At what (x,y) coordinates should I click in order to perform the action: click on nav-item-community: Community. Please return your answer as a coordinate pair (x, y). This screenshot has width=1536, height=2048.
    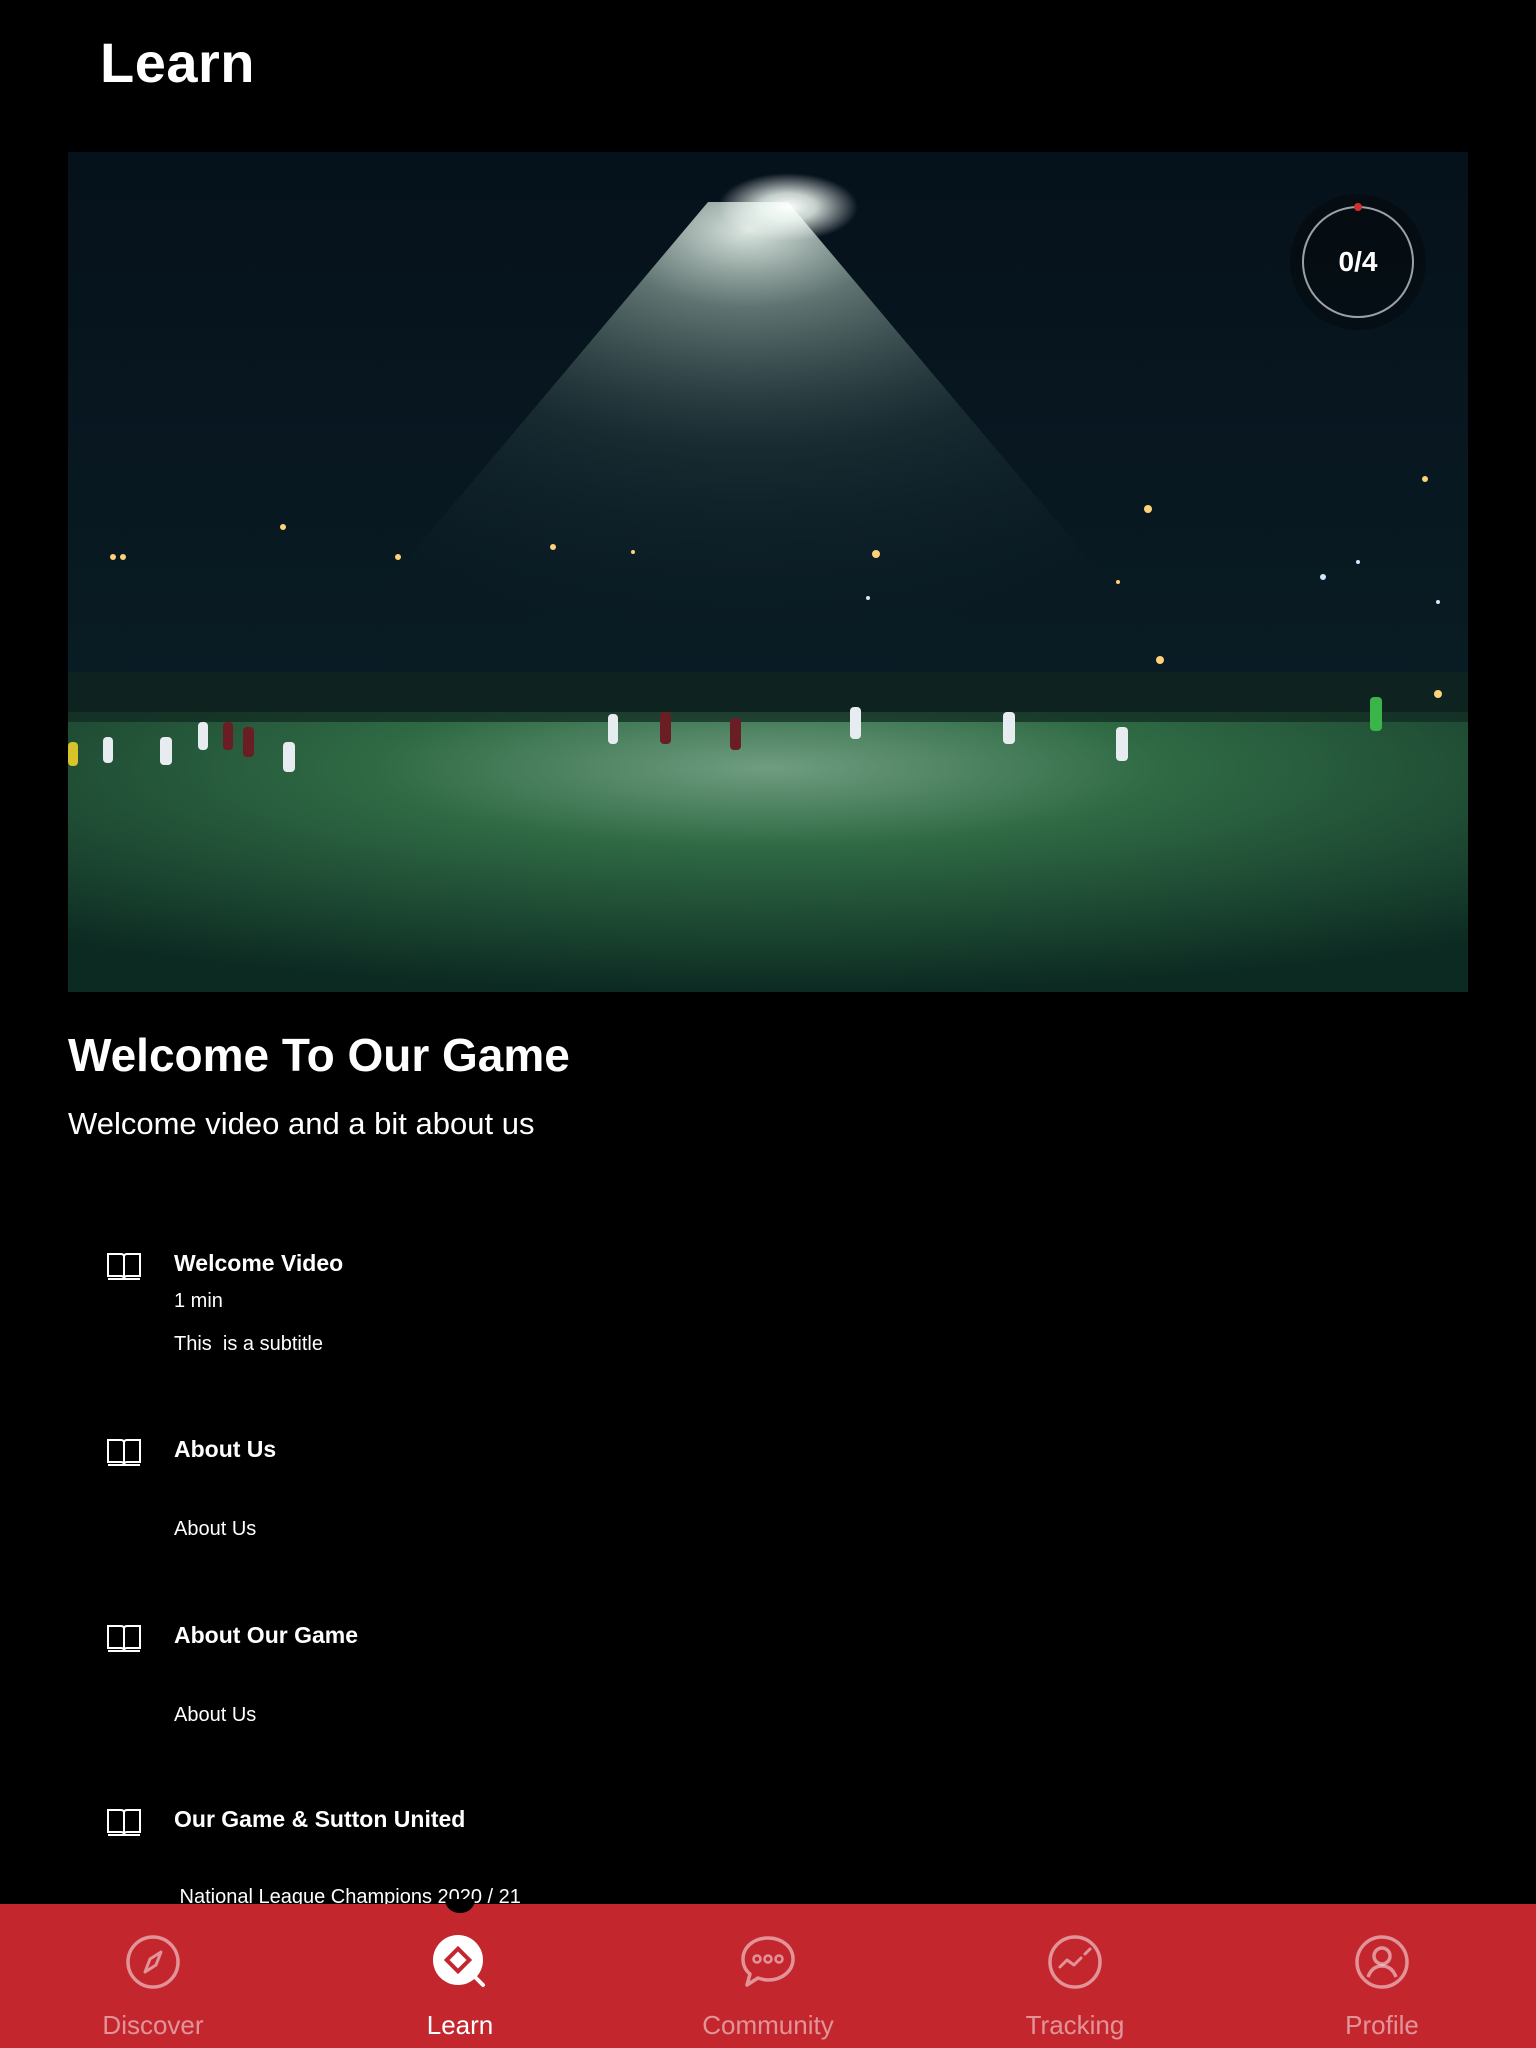
    Looking at the image, I should click on (768, 1976).